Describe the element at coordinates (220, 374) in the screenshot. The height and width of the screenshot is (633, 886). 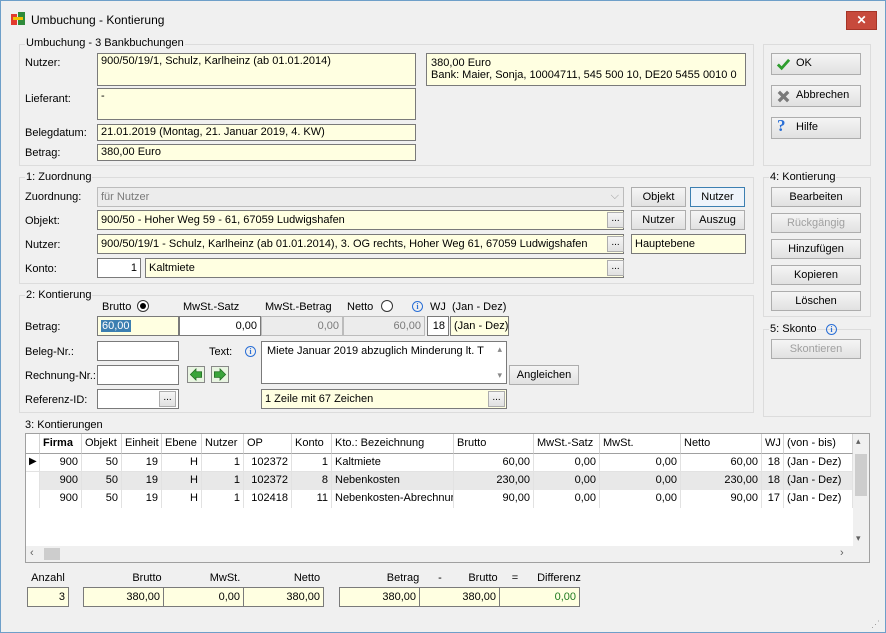
I see `arrow-right-button` at that location.